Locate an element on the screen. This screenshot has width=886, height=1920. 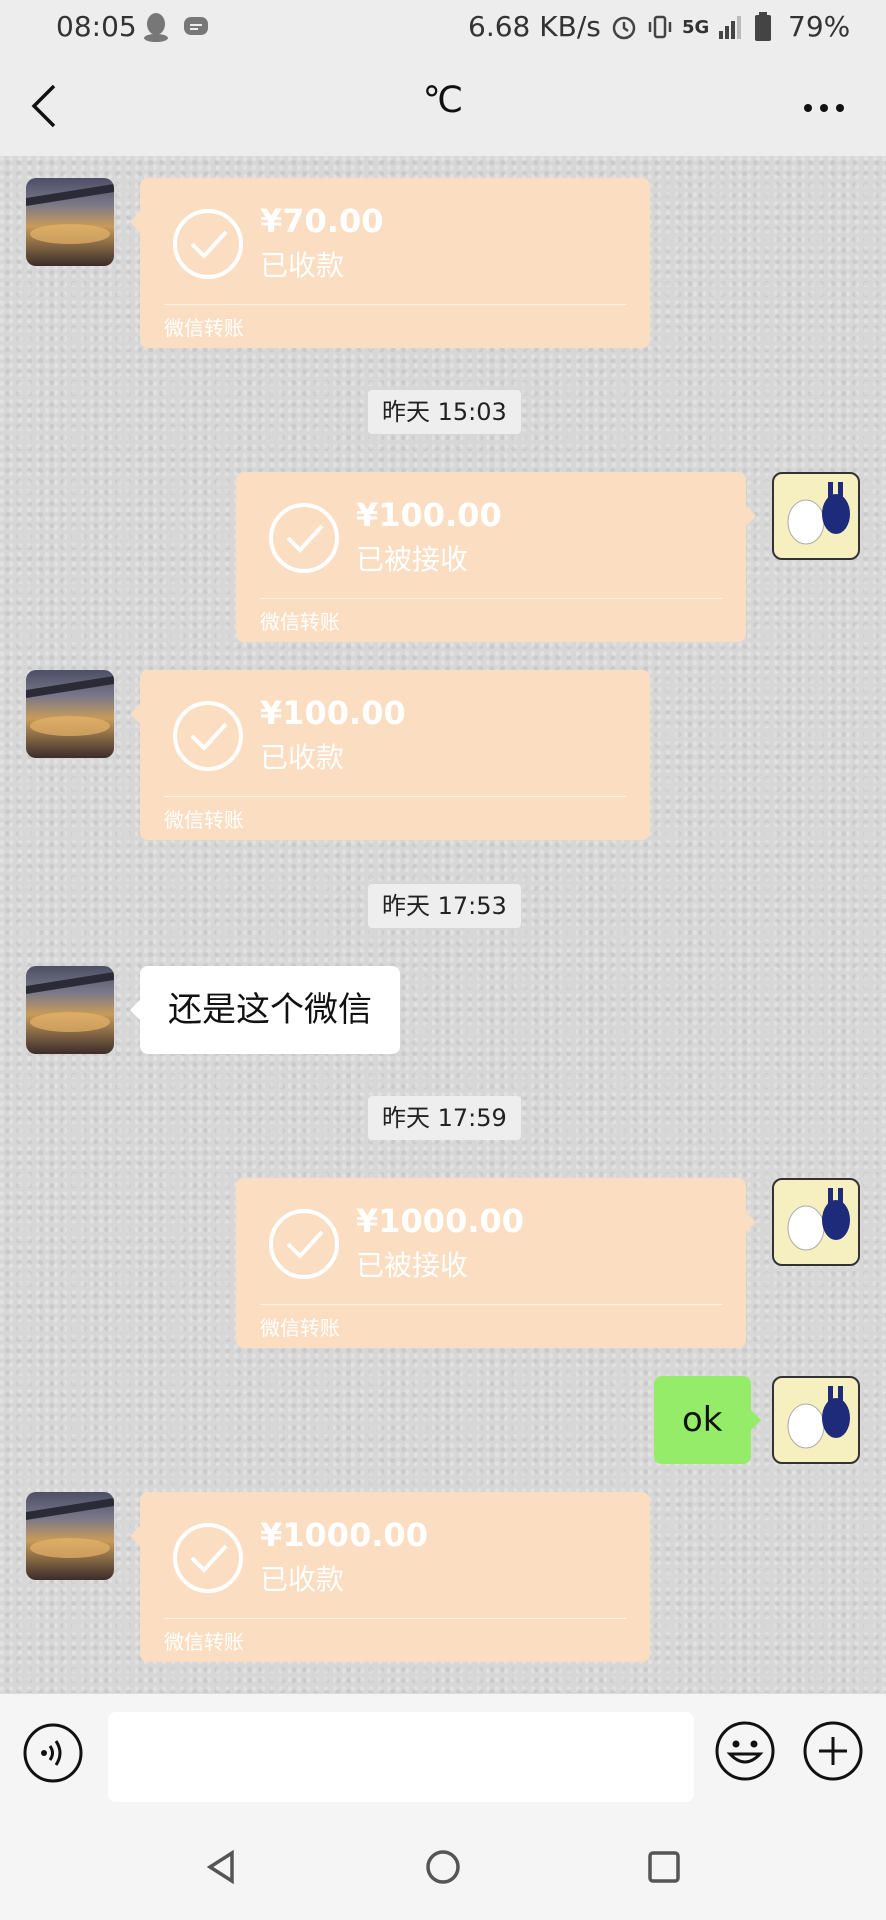
text-message: 还是这个微信 is located at coordinates (265, 1010).